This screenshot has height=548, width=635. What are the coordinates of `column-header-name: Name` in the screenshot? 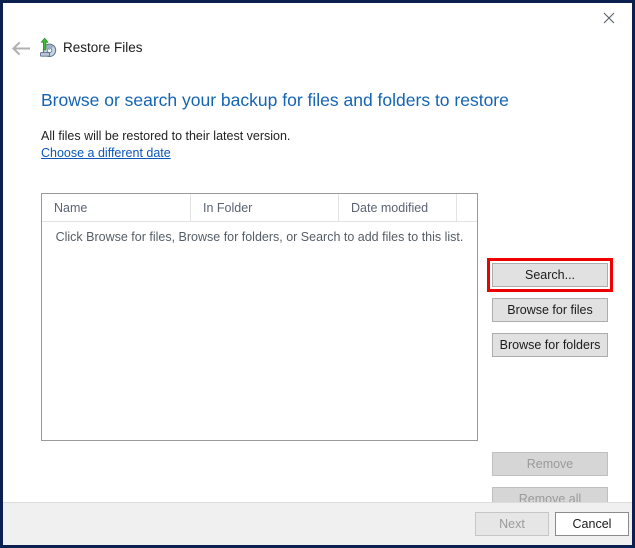 It's located at (116, 207).